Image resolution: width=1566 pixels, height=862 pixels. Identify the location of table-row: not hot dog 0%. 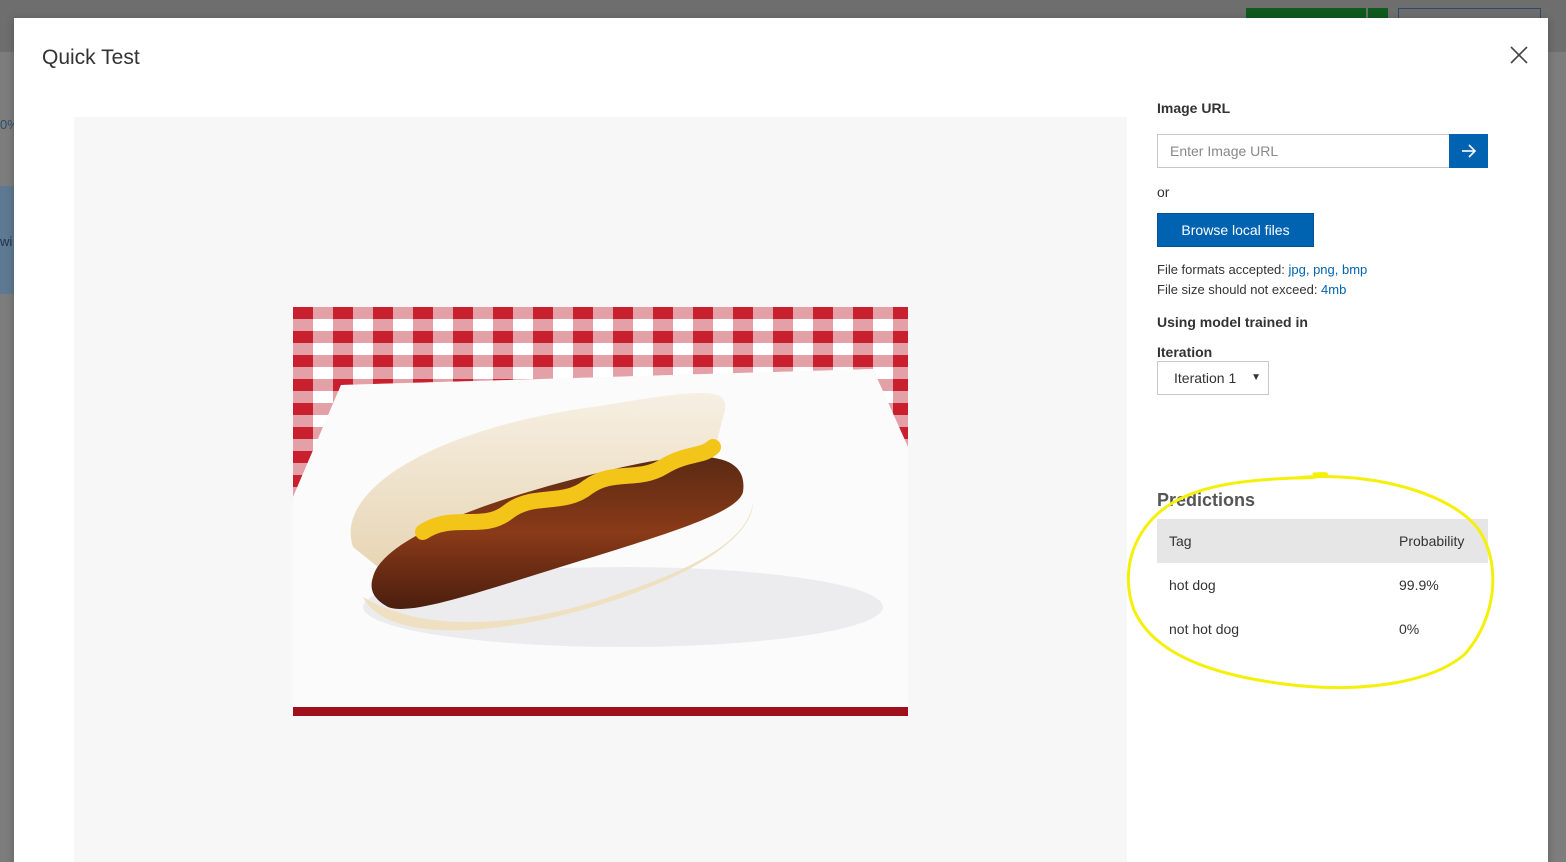
(1322, 629).